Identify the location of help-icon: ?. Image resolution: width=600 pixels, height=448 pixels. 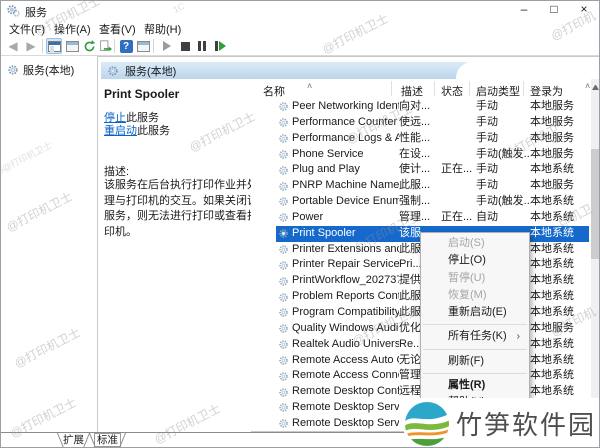
(126, 46).